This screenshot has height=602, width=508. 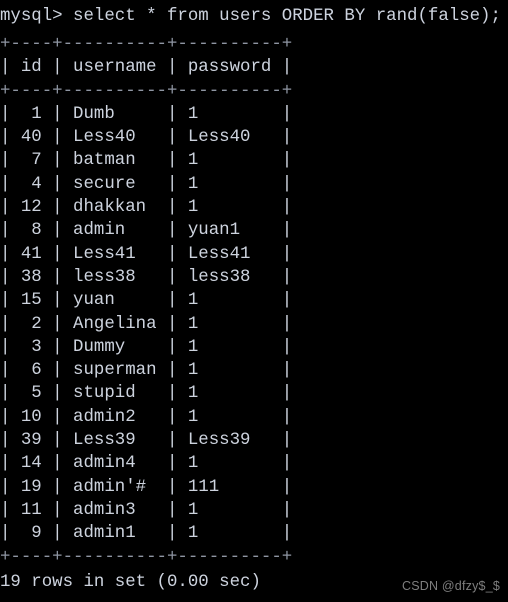 What do you see at coordinates (146, 371) in the screenshot?
I see `table-row: | 6 | superman | 1 |` at bounding box center [146, 371].